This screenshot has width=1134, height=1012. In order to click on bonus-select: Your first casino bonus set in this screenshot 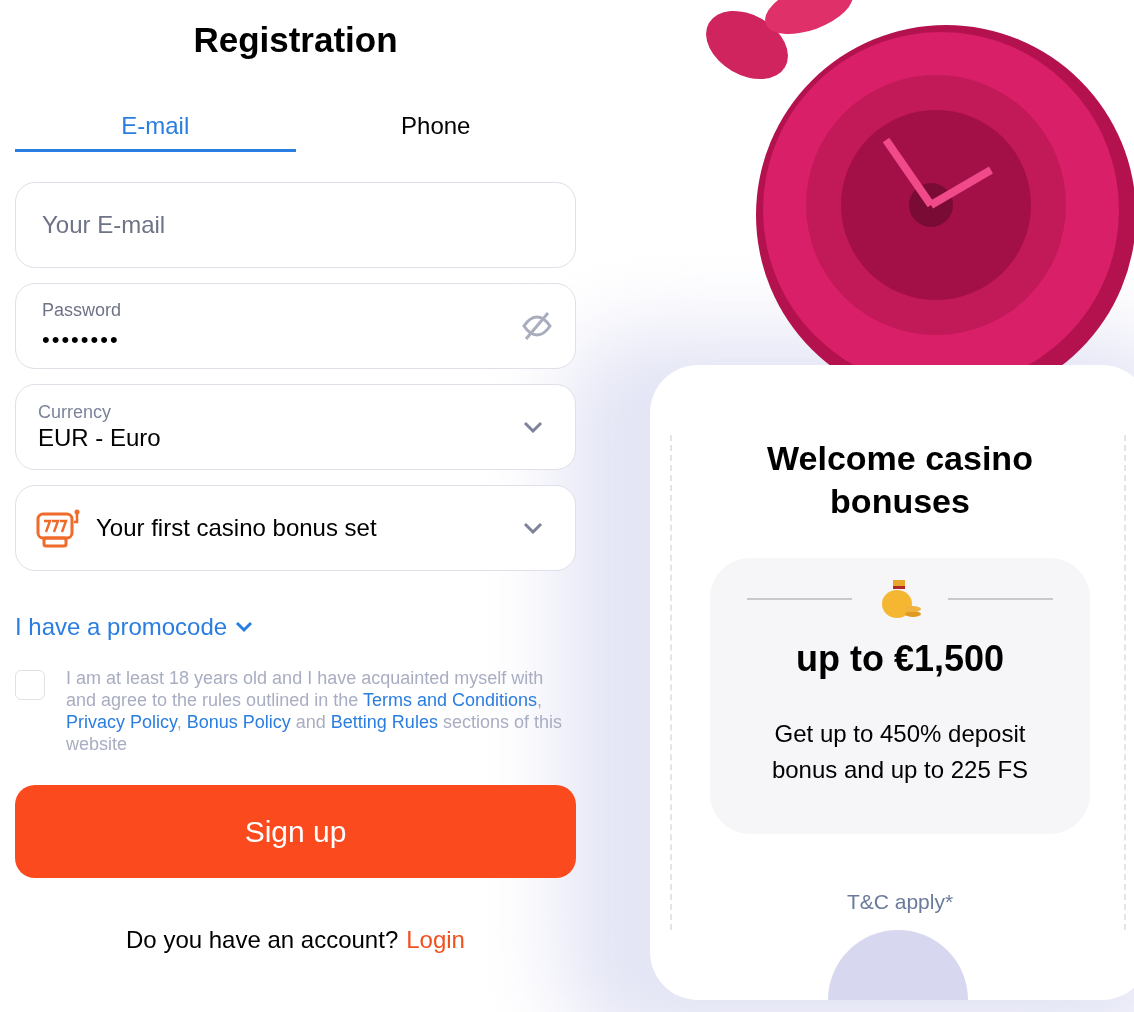, I will do `click(295, 528)`.